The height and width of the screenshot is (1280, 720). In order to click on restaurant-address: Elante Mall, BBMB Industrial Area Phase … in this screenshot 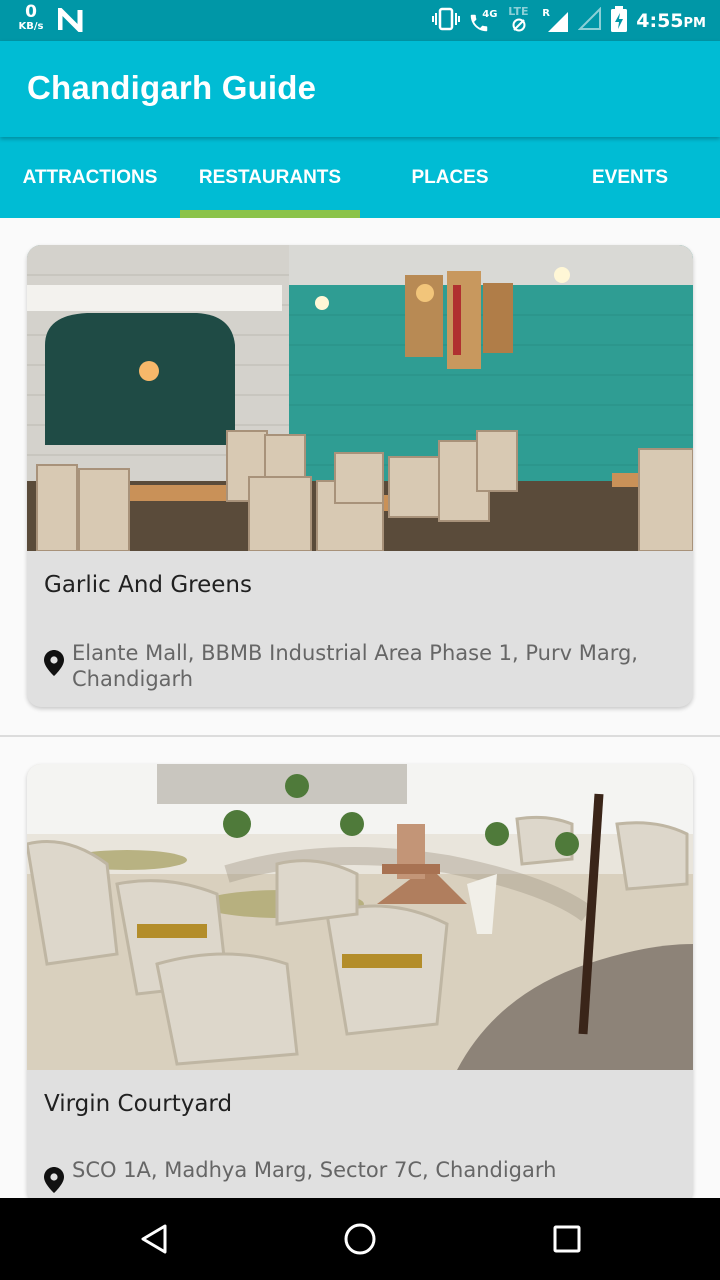, I will do `click(358, 666)`.